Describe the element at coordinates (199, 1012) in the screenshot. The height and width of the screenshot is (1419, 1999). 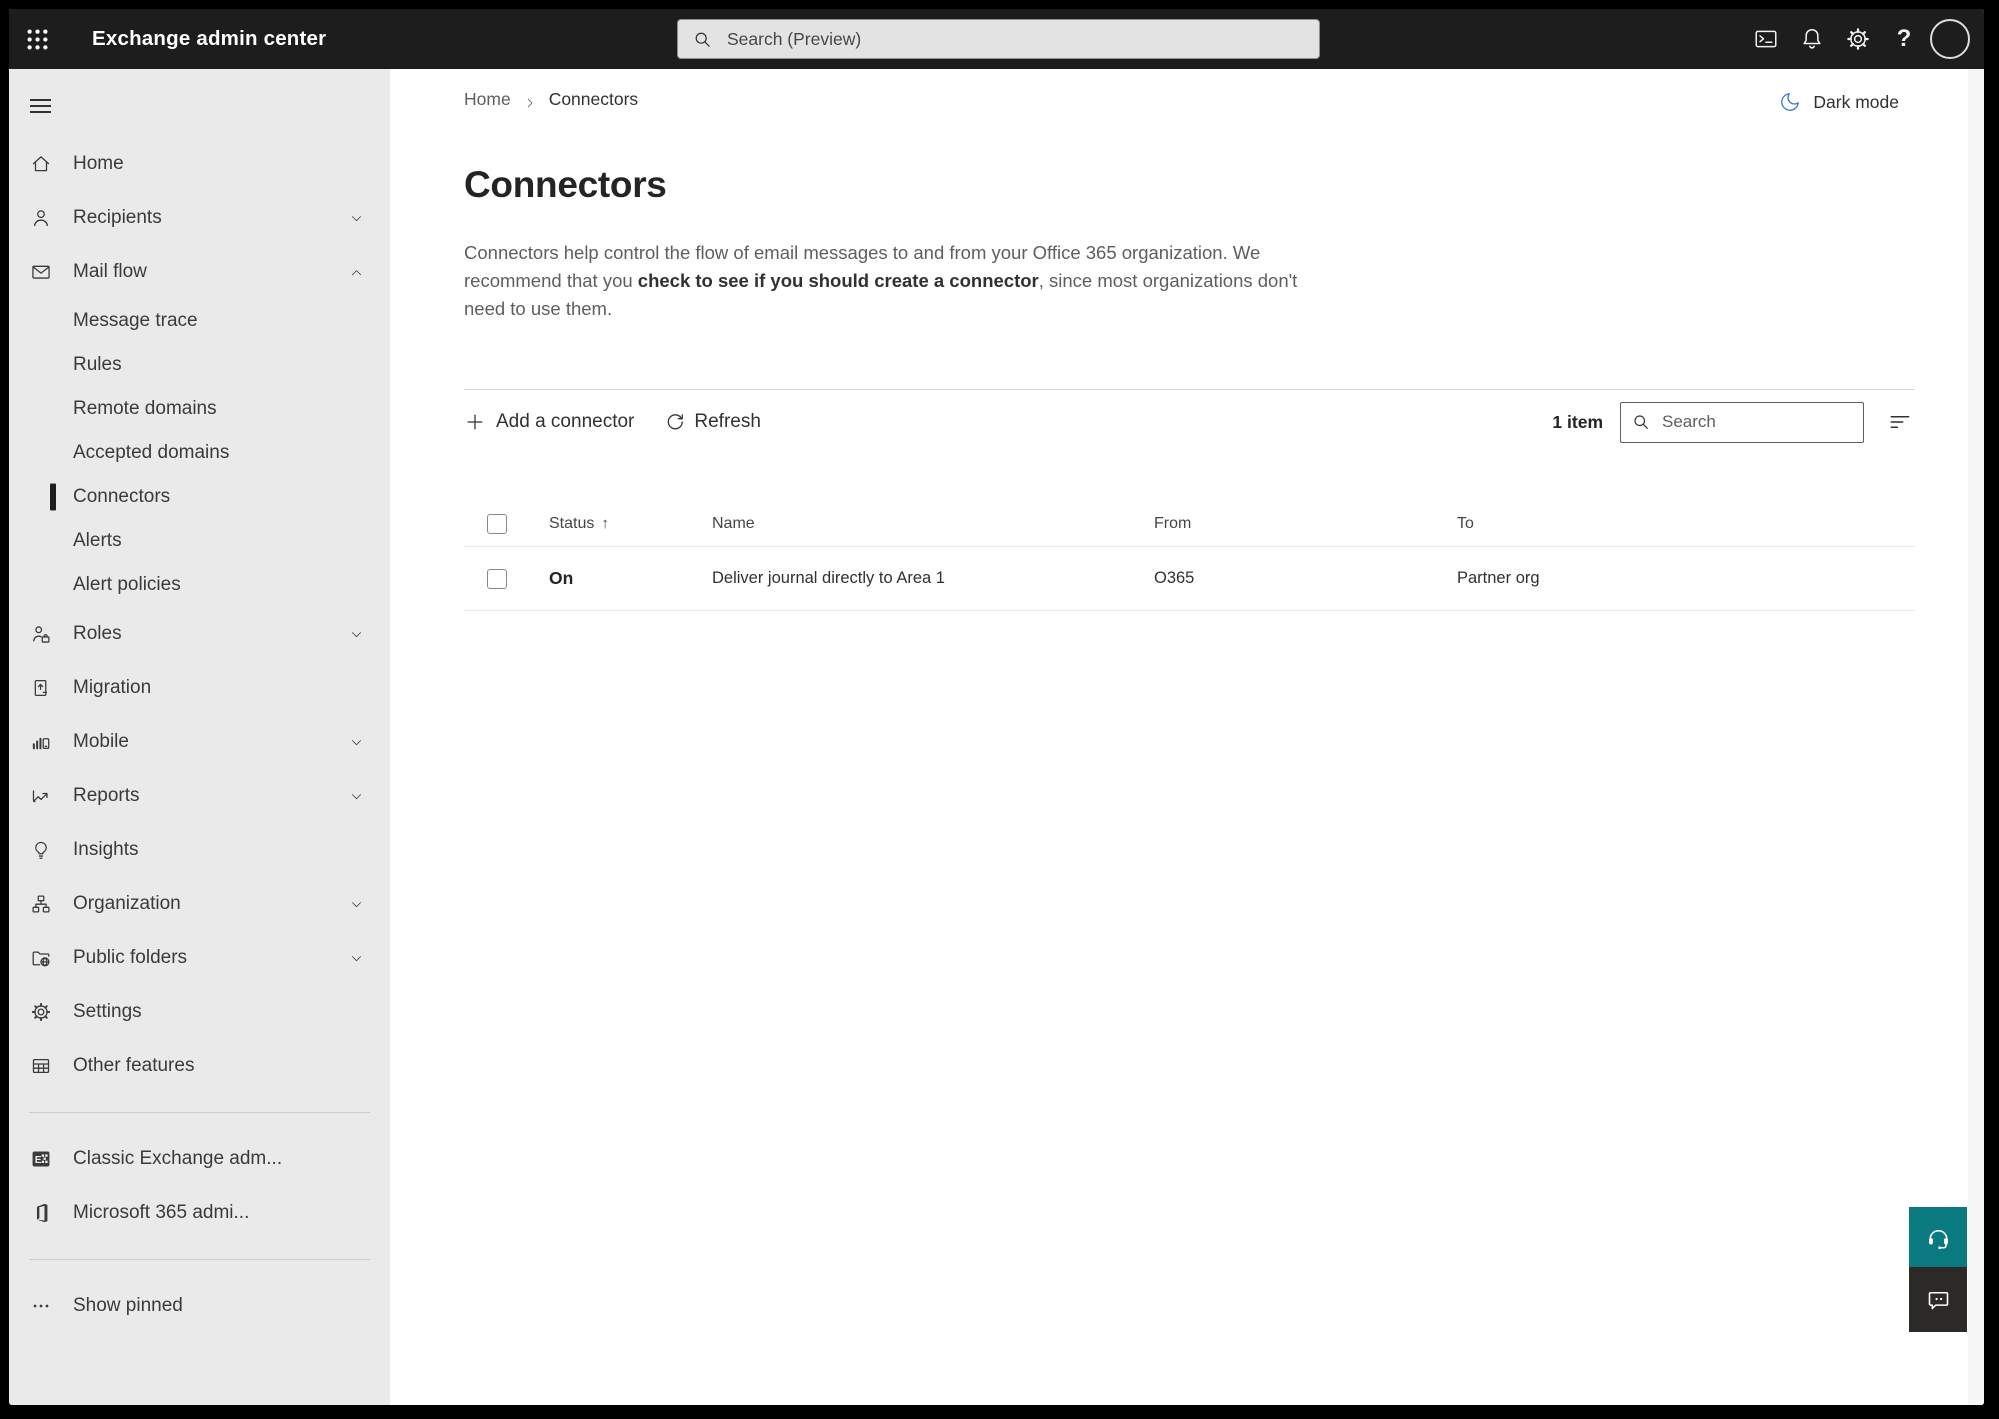
I see `sidebar-item-settings: Settings` at that location.